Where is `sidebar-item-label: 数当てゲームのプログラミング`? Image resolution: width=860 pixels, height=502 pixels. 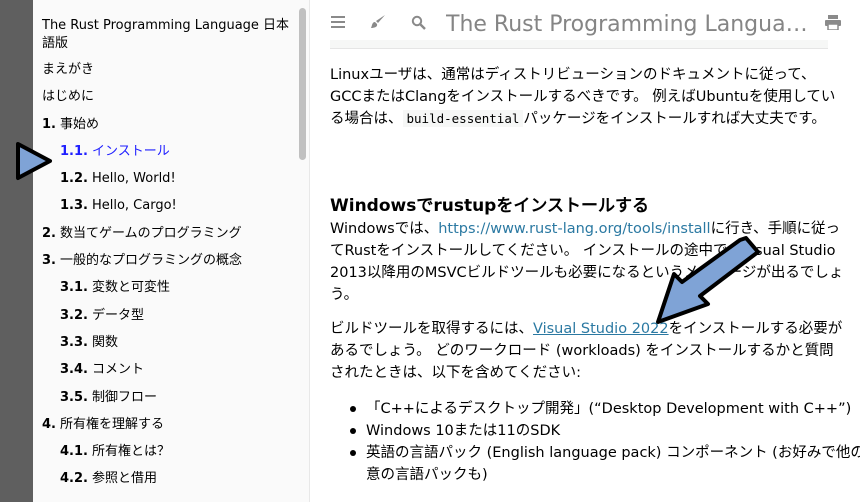 sidebar-item-label: 数当てゲームのプログラミング is located at coordinates (150, 233).